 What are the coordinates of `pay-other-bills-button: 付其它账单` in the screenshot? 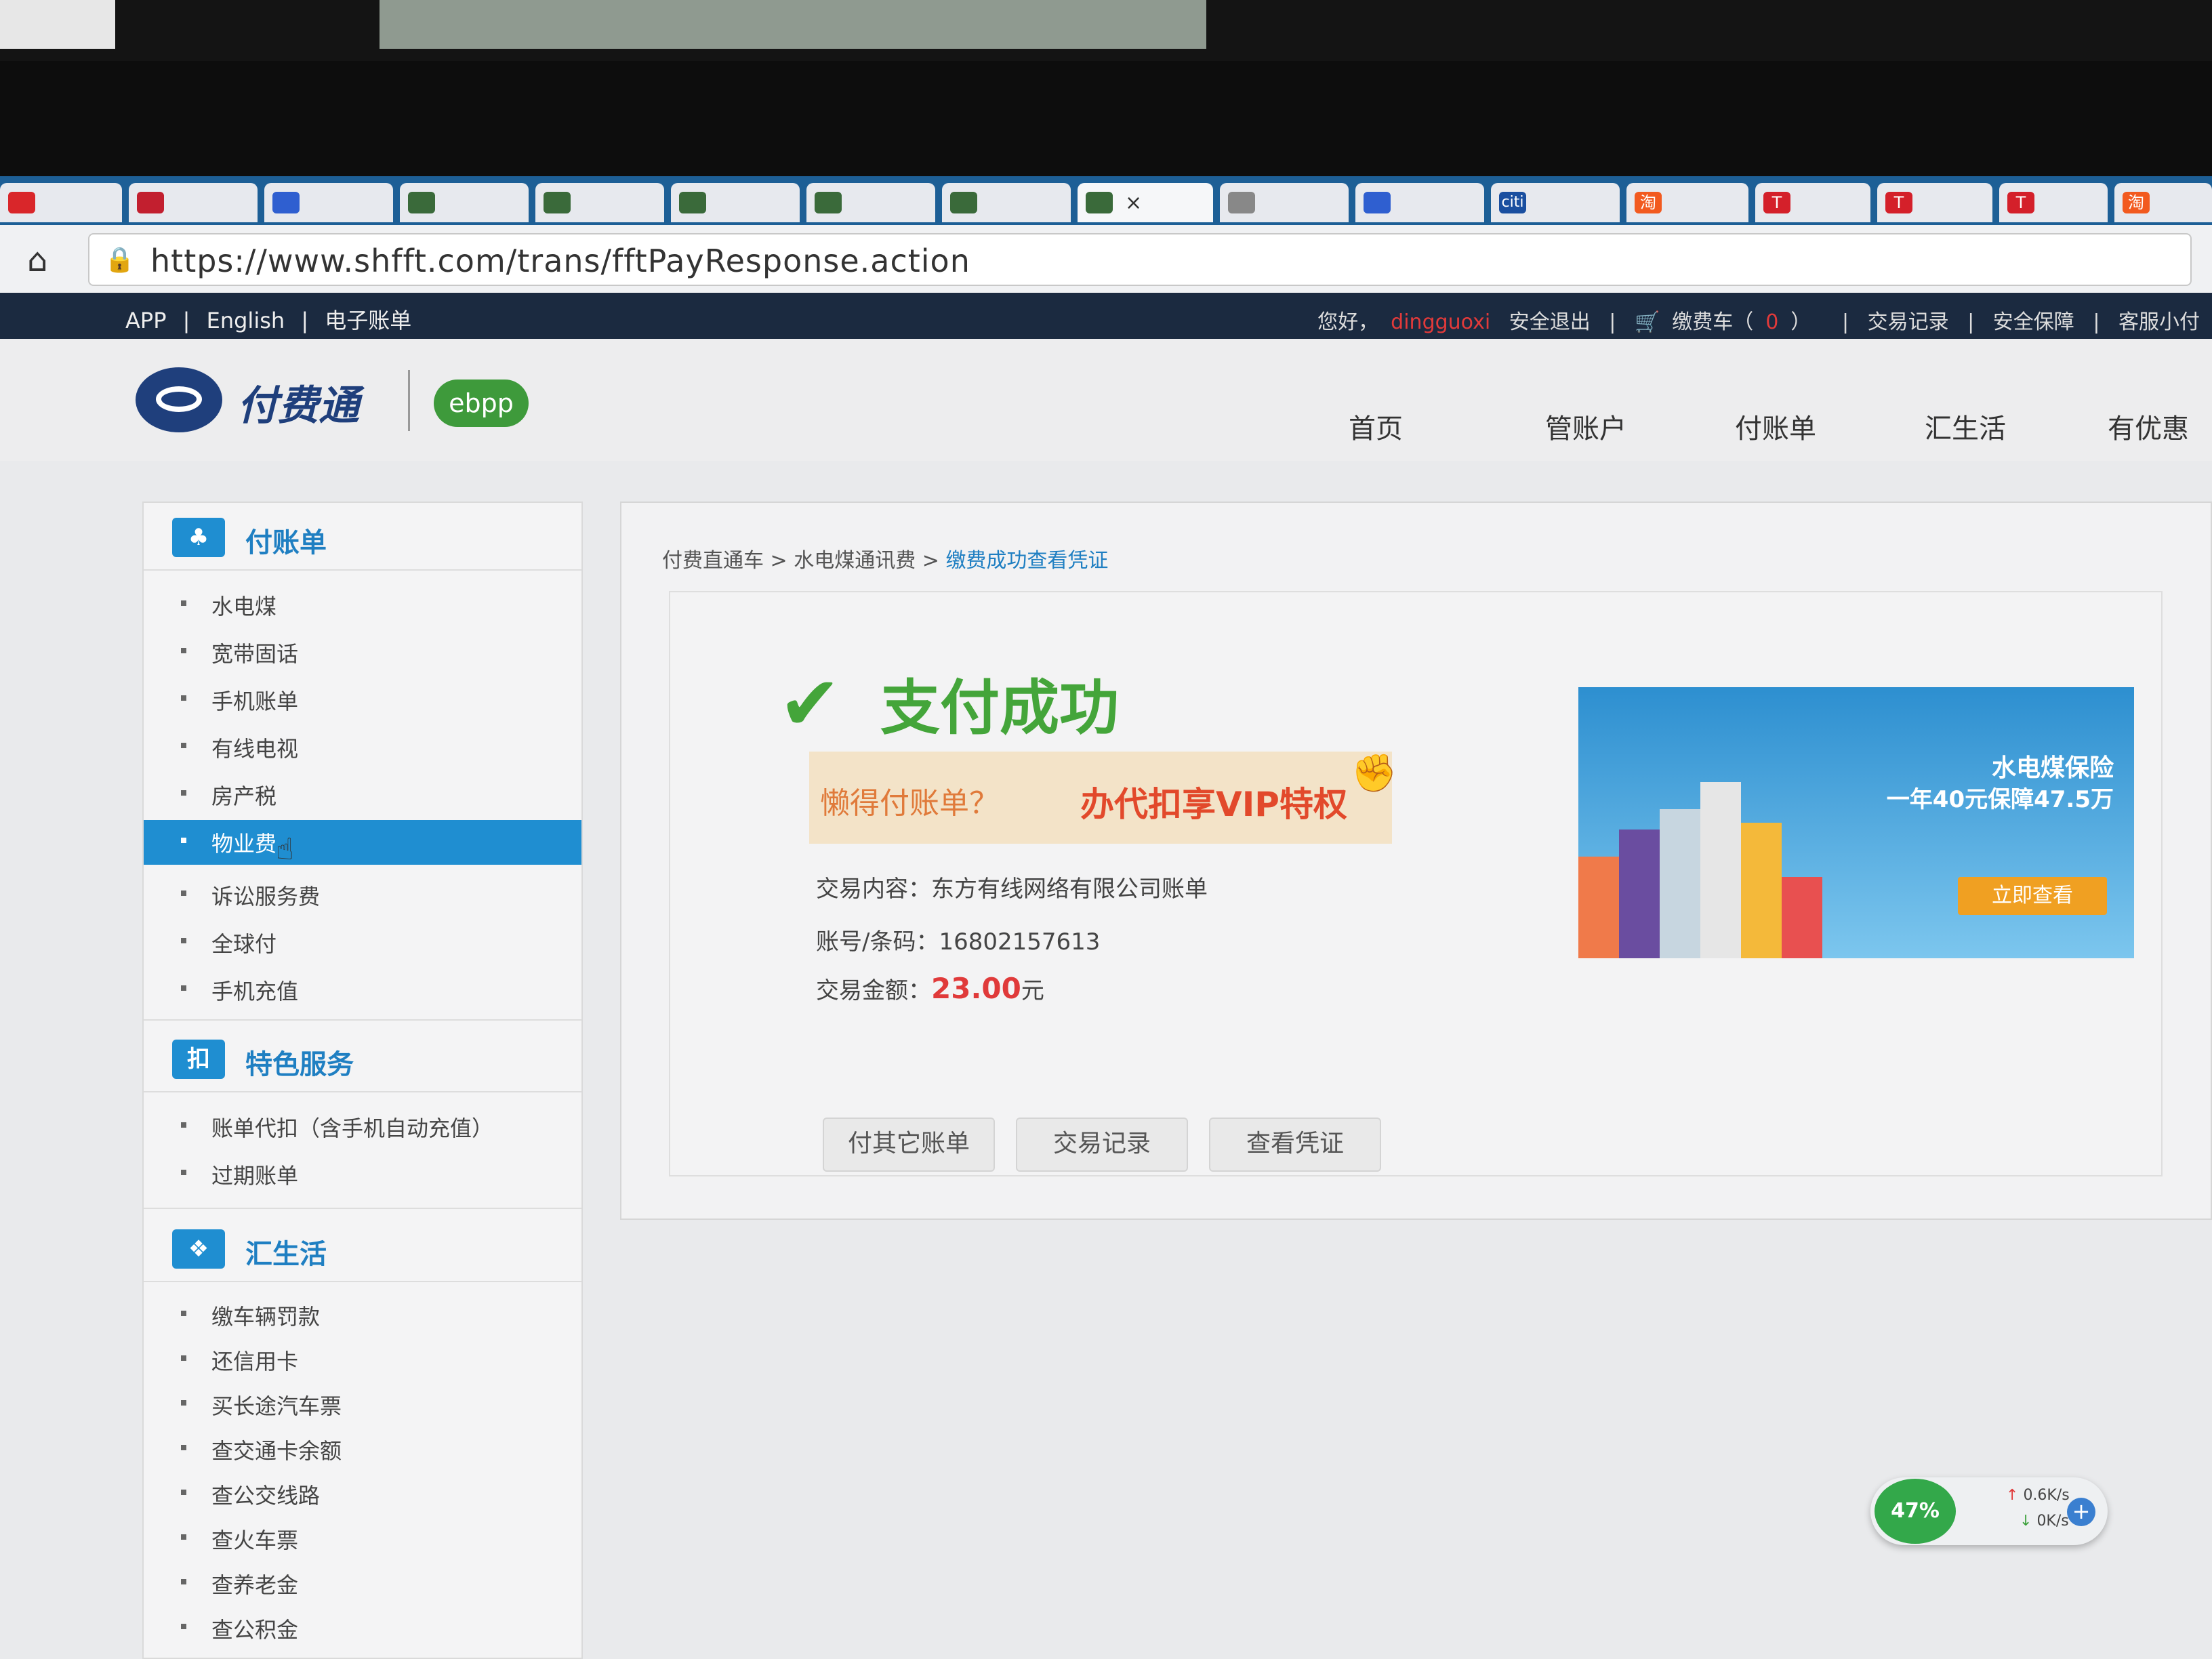 It's located at (909, 1145).